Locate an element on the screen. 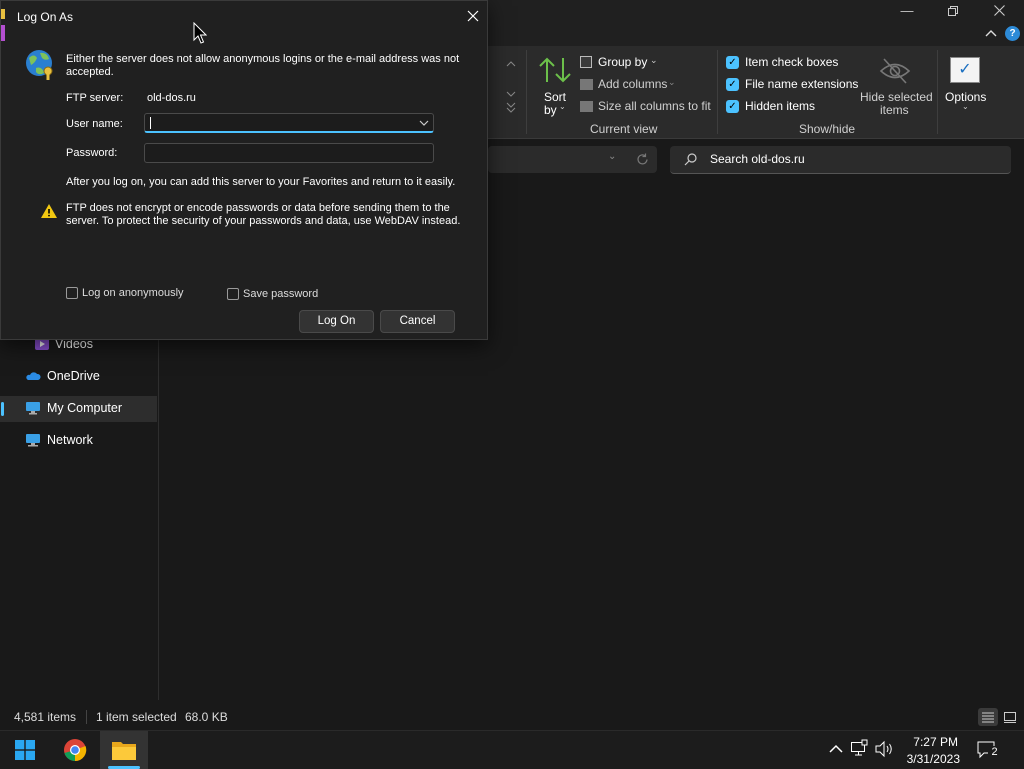 The width and height of the screenshot is (1024, 769). dialog-title: Log On As is located at coordinates (45, 17).